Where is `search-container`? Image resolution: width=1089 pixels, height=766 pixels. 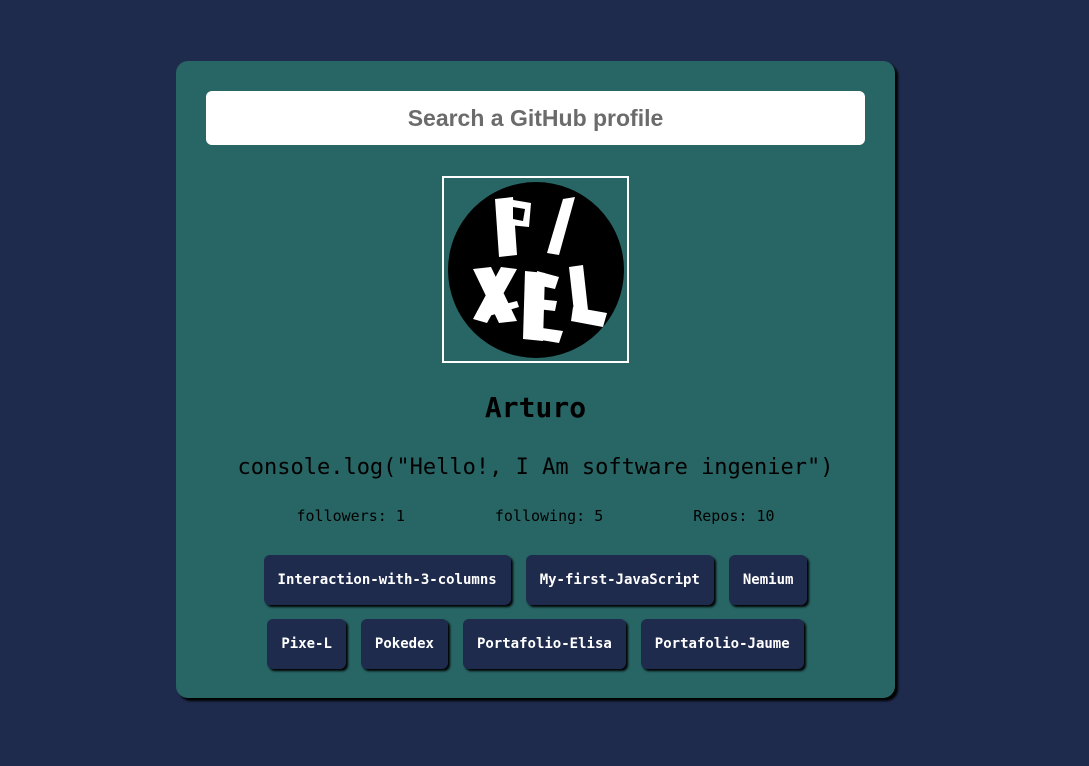 search-container is located at coordinates (535, 118).